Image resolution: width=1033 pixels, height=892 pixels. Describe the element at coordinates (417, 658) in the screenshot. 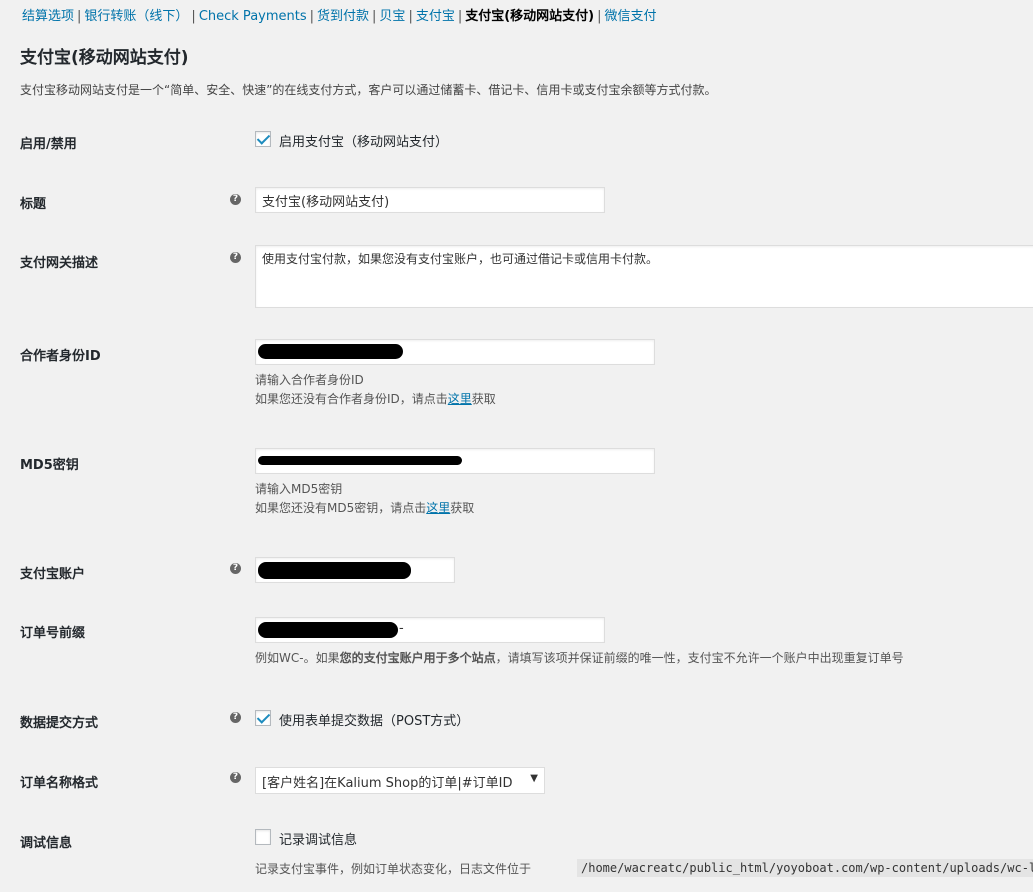

I see `order-prefix-hint-bold: 您的支付宝账户用于多个站点` at that location.